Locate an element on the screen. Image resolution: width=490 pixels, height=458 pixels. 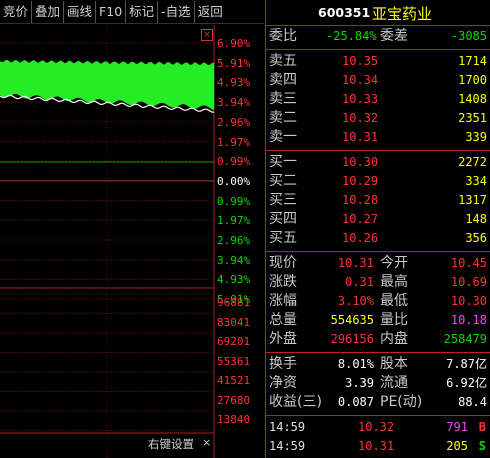
fundamental-stat-row: 换手 8.01% 股本 7.87亿 is located at coordinates (378, 364).